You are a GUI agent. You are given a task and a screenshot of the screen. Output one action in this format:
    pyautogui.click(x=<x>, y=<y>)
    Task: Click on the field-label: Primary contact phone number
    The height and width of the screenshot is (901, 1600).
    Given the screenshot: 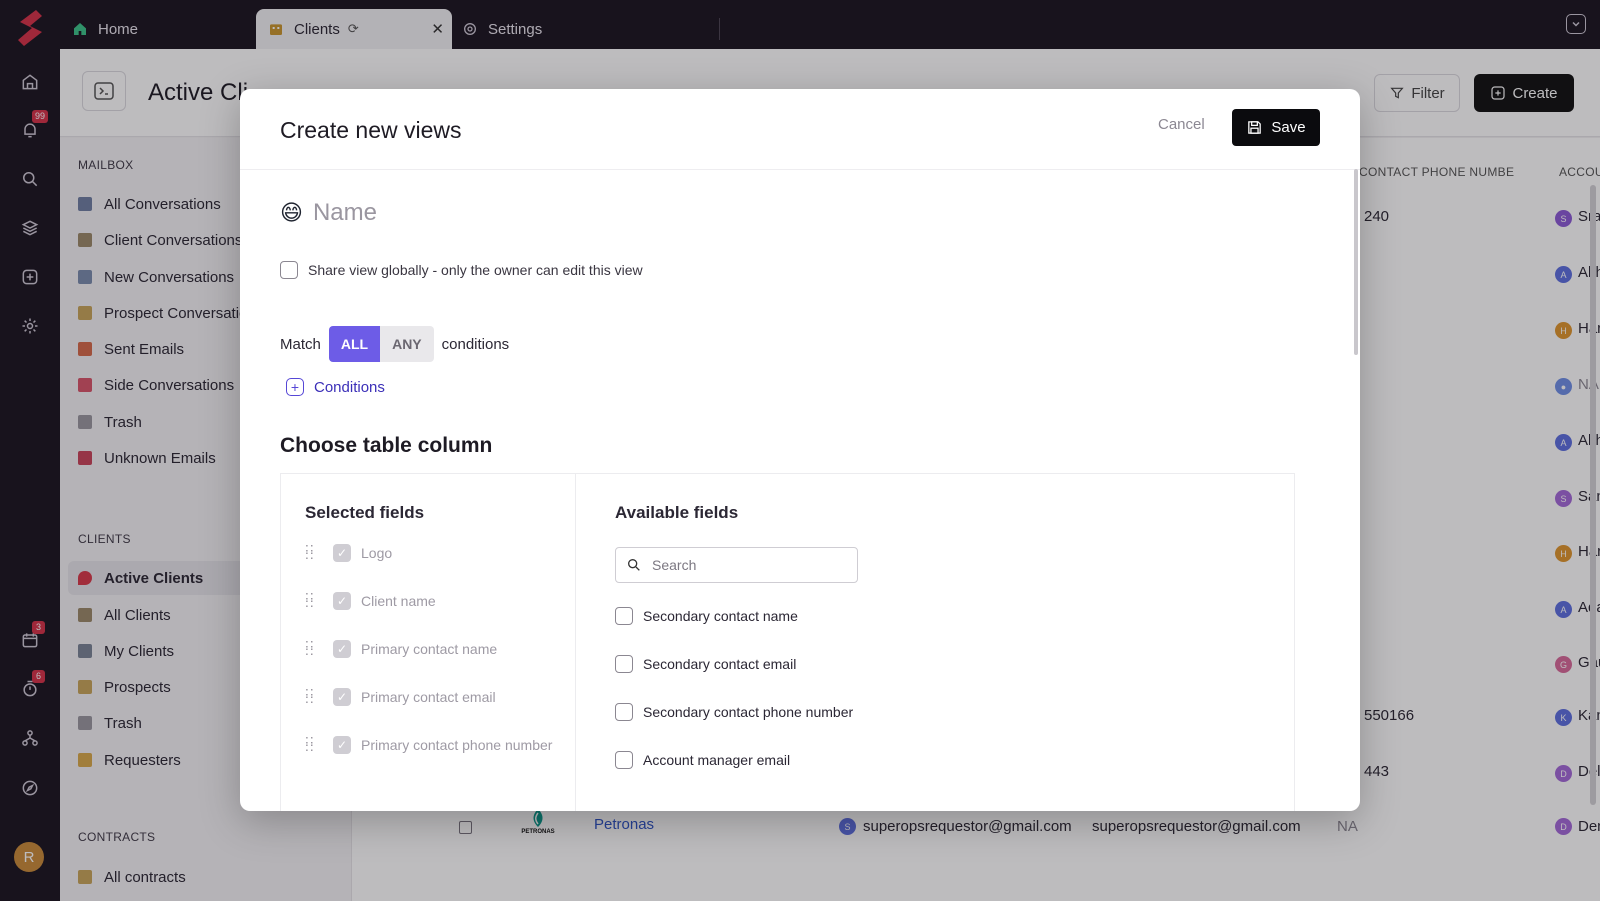 What is the action you would take?
    pyautogui.click(x=457, y=745)
    